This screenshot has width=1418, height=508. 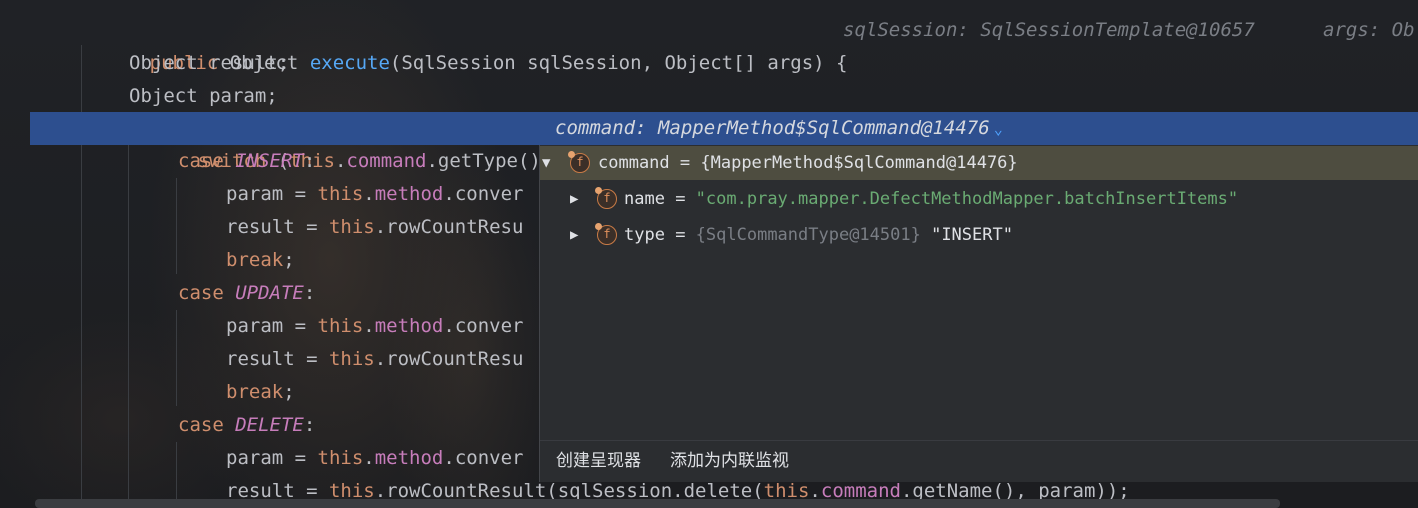 What do you see at coordinates (269, 293) in the screenshot?
I see `enum-constant: UPDATE` at bounding box center [269, 293].